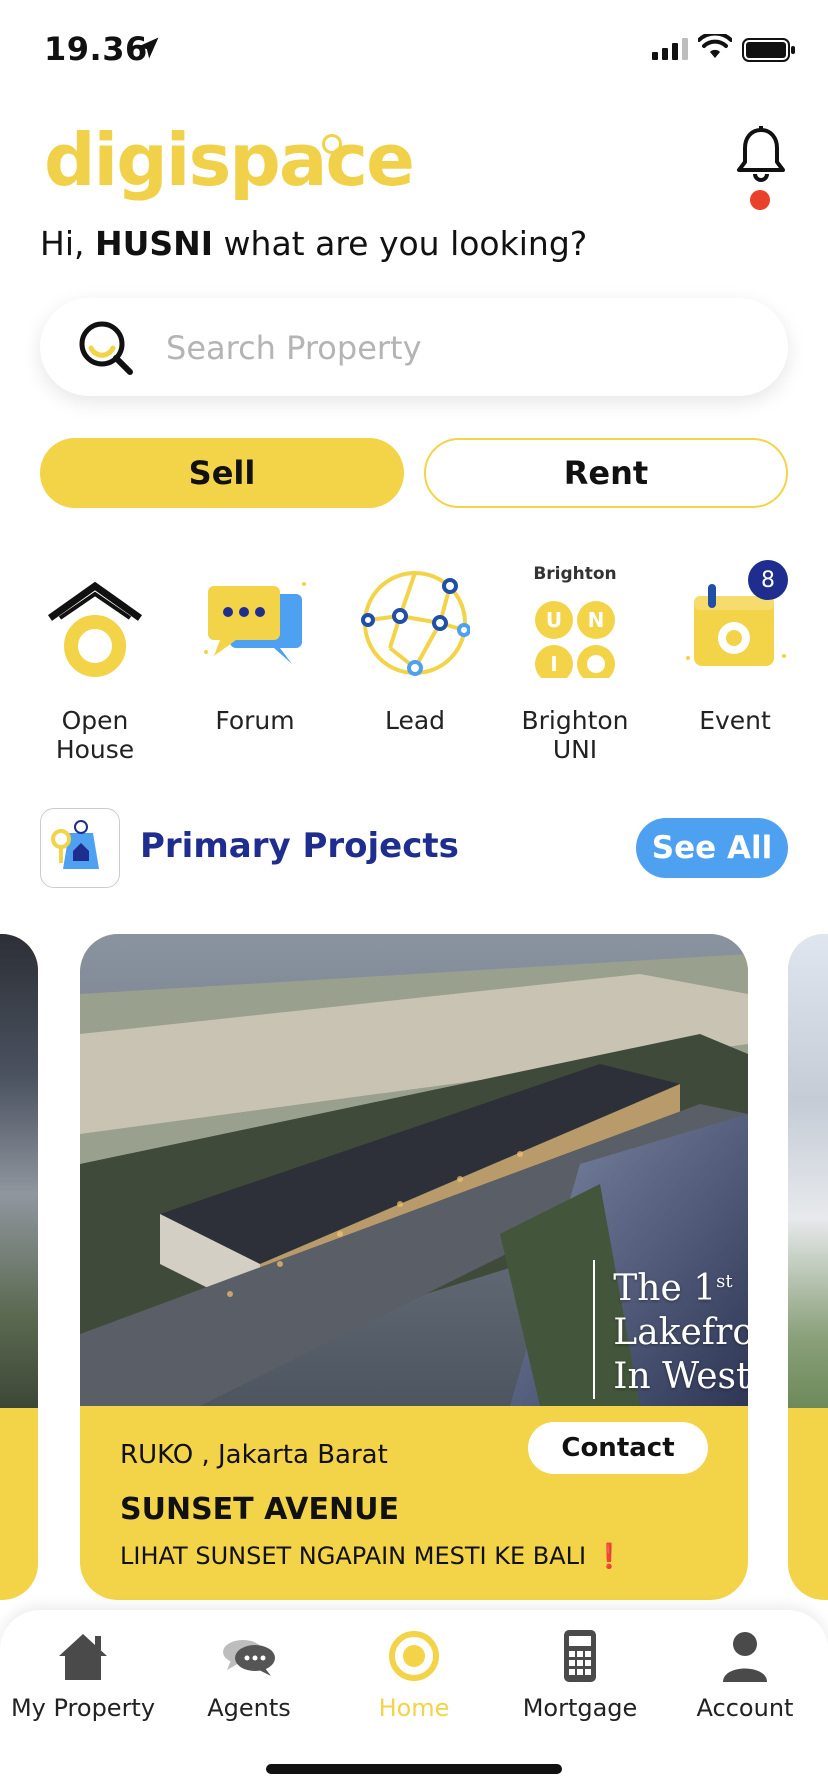  I want to click on category-event: 8 Event, so click(735, 647).